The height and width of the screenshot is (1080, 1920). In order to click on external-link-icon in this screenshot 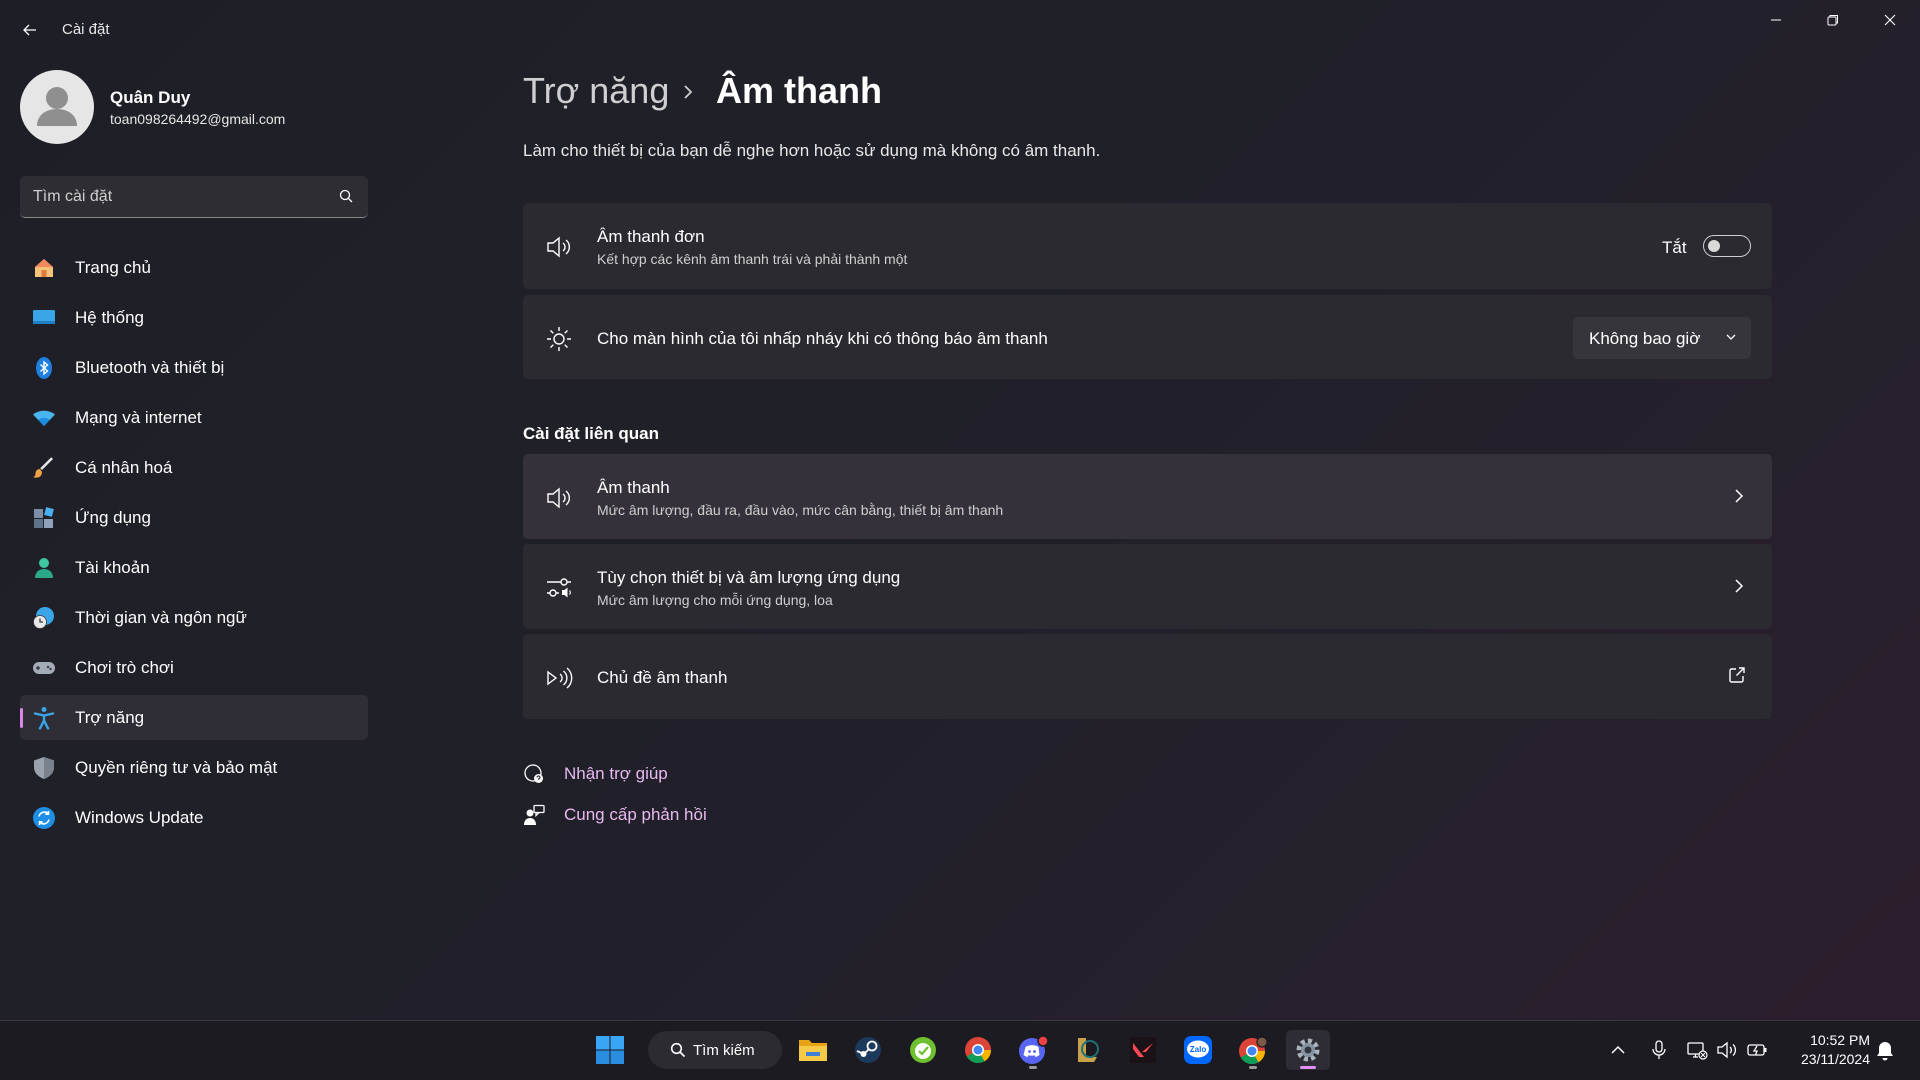, I will do `click(1737, 675)`.